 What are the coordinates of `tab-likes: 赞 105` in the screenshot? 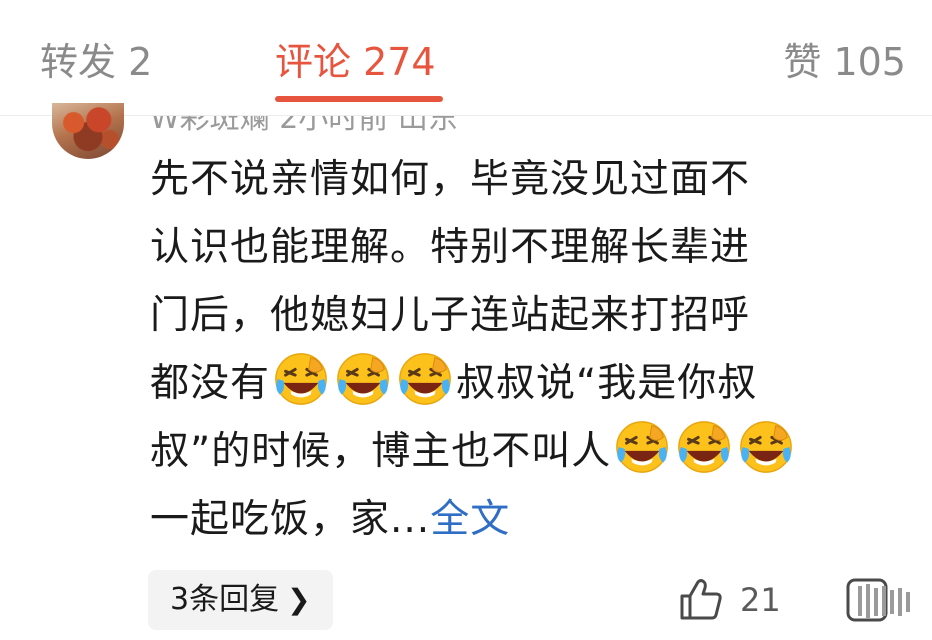 It's located at (844, 62).